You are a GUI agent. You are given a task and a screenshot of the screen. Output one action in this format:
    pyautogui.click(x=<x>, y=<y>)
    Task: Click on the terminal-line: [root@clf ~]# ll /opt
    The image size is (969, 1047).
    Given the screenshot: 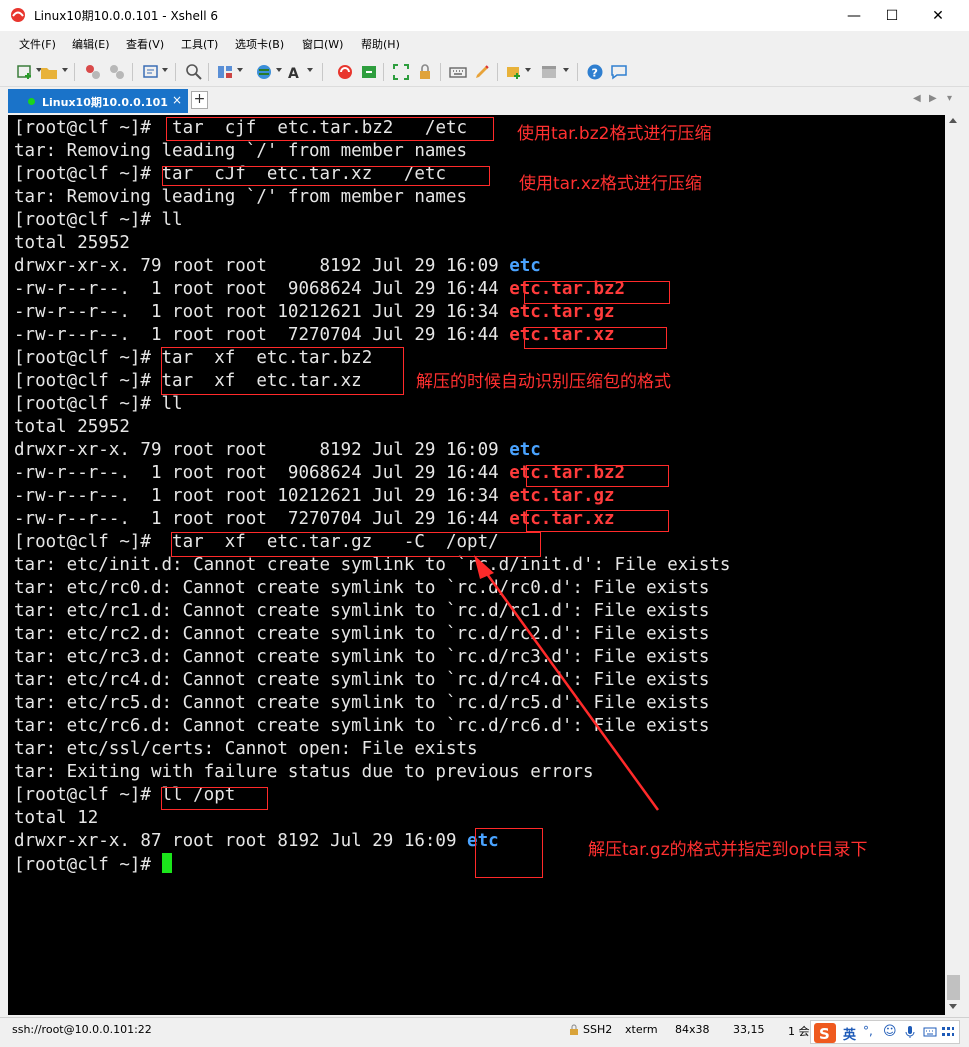 What is the action you would take?
    pyautogui.click(x=372, y=795)
    